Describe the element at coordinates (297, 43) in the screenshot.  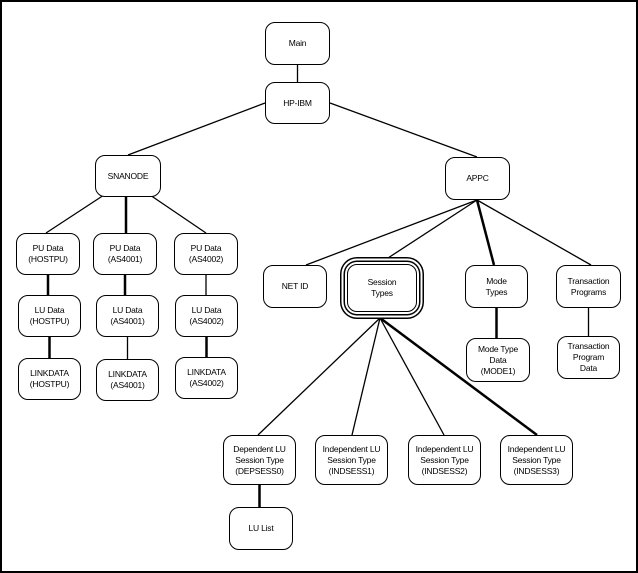
I see `node-main: Main` at that location.